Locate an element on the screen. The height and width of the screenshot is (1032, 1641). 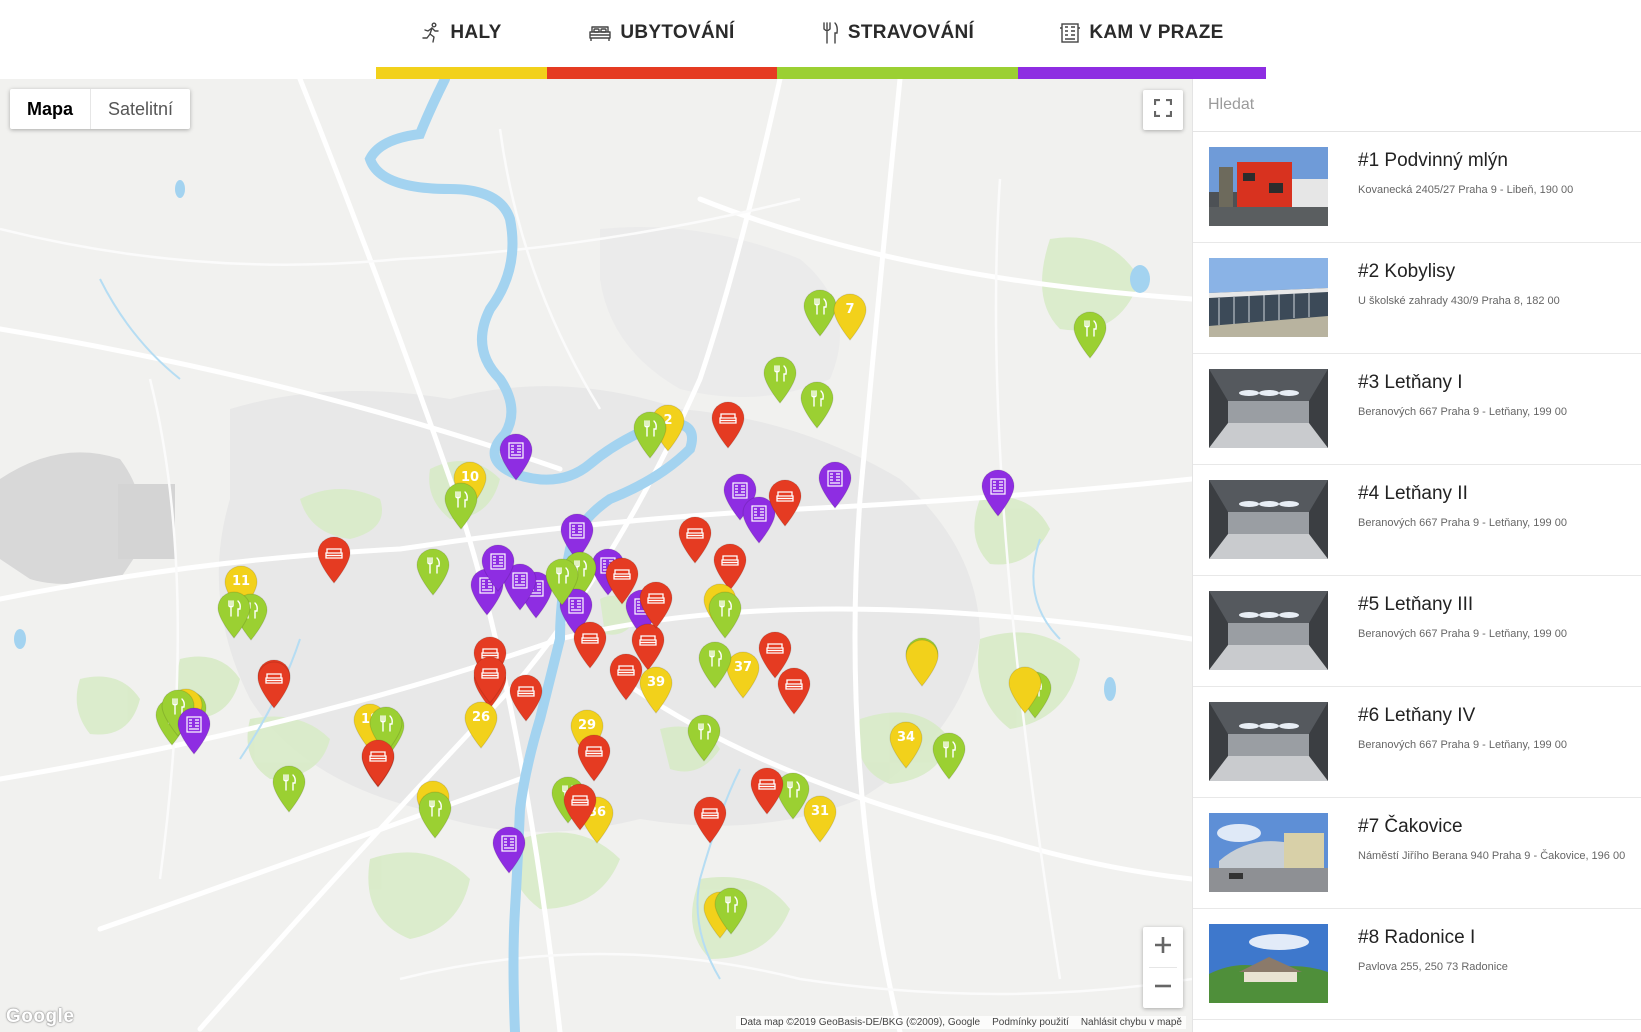
venue-title: #1 Podvinný mlýn is located at coordinates (1433, 160).